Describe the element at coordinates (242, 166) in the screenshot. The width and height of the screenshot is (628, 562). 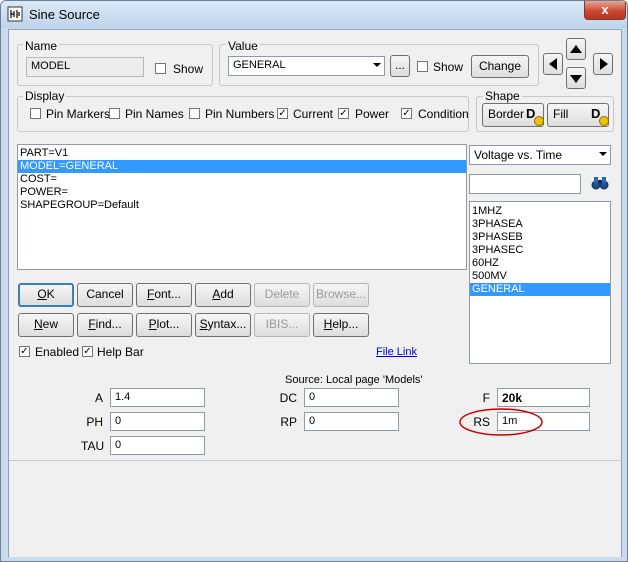
I see `attribute-item-selected: MODEL=GENERAL` at that location.